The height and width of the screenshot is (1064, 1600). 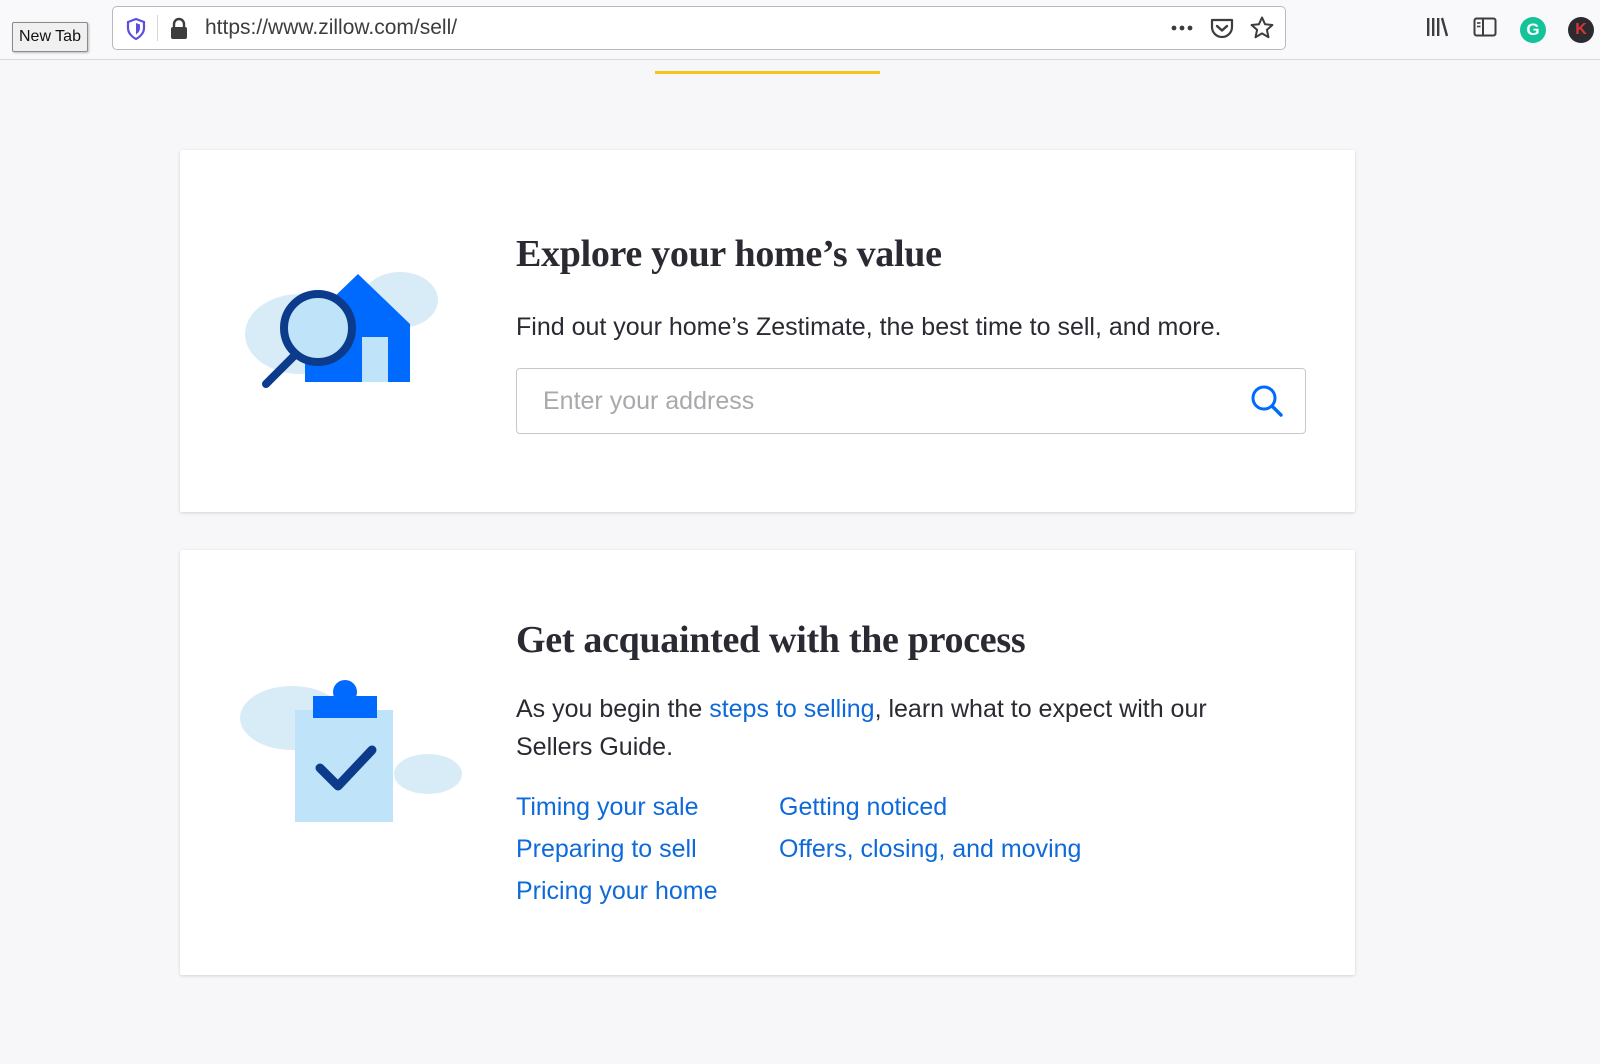 I want to click on home-value-title: Explore your home’s value, so click(x=729, y=254).